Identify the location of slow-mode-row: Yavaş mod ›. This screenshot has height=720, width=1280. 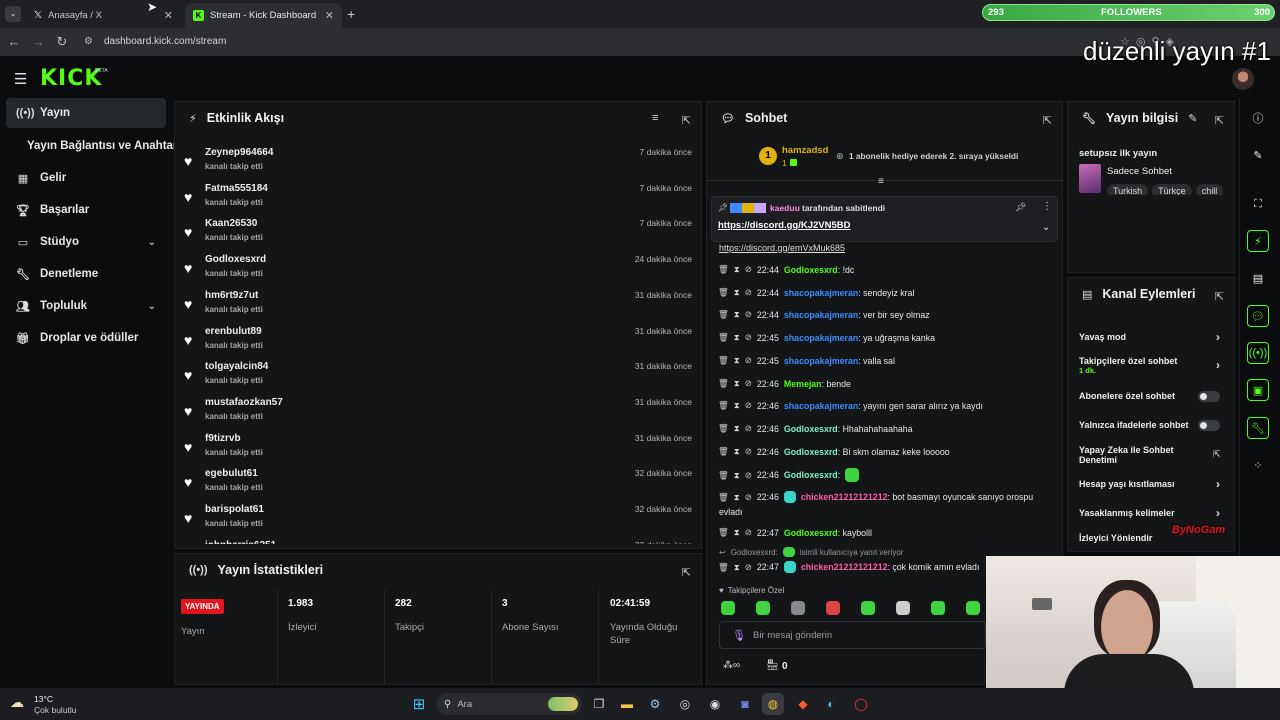
(1151, 337).